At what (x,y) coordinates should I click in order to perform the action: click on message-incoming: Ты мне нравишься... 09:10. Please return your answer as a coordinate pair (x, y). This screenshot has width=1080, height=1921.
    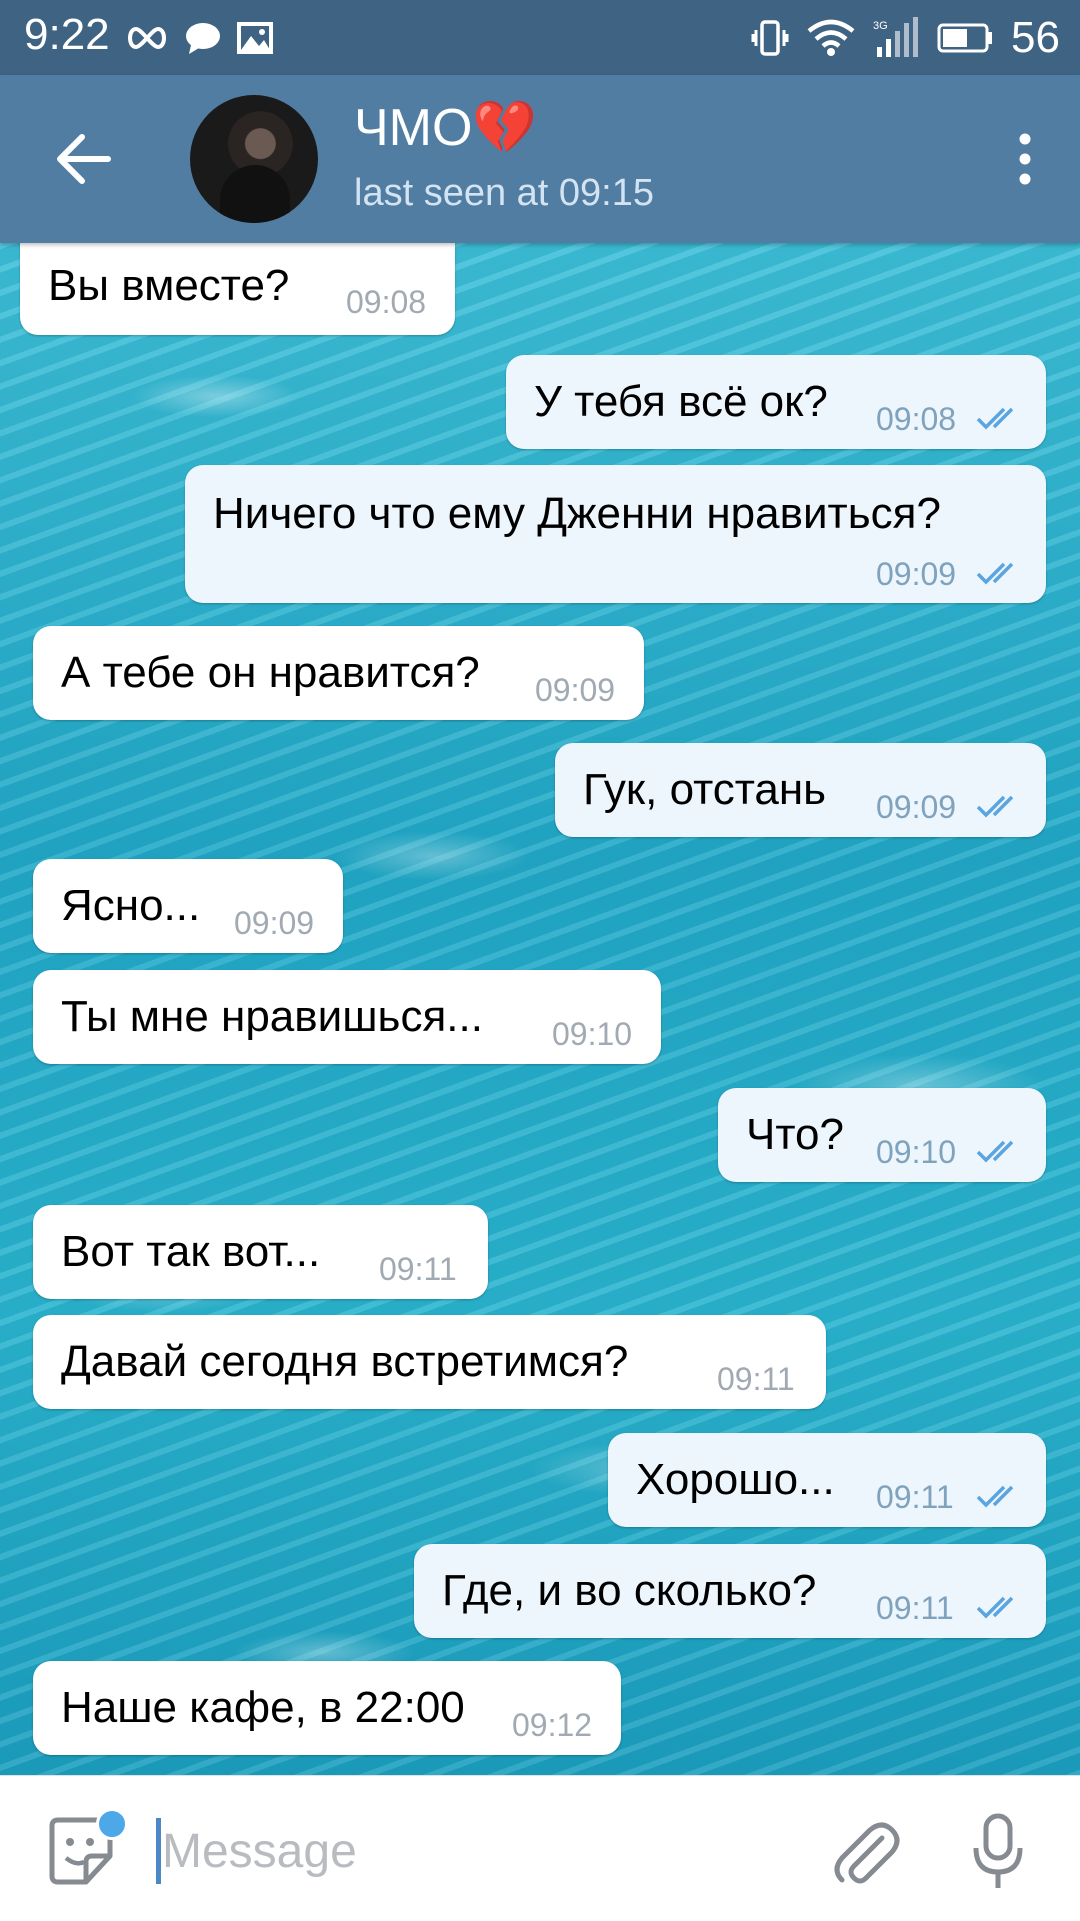
    Looking at the image, I should click on (347, 1017).